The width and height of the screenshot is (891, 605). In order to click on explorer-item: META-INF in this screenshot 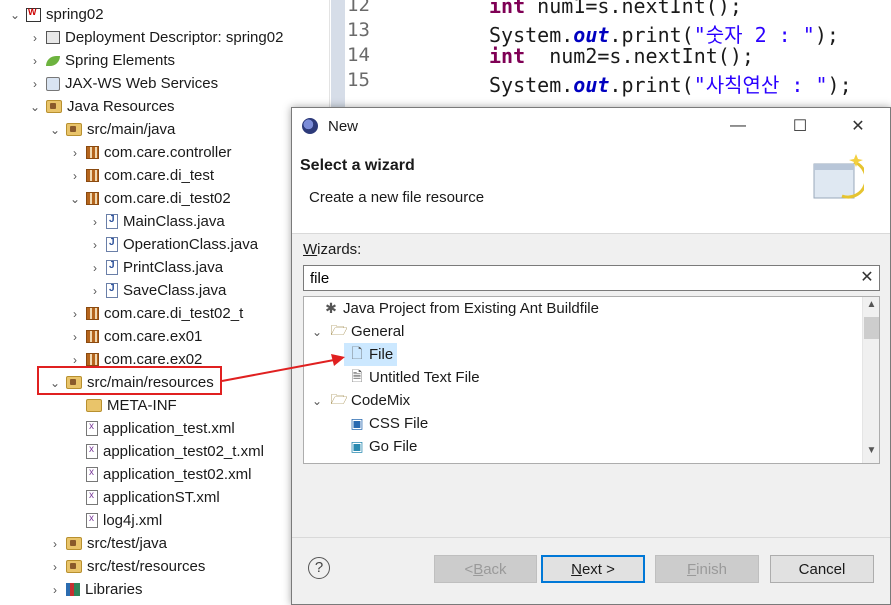, I will do `click(122, 405)`.